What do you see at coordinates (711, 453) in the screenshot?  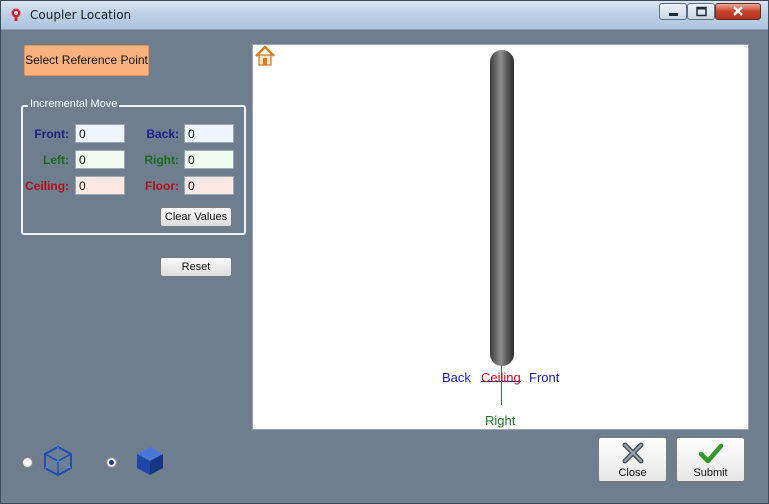 I see `checkmark-icon` at bounding box center [711, 453].